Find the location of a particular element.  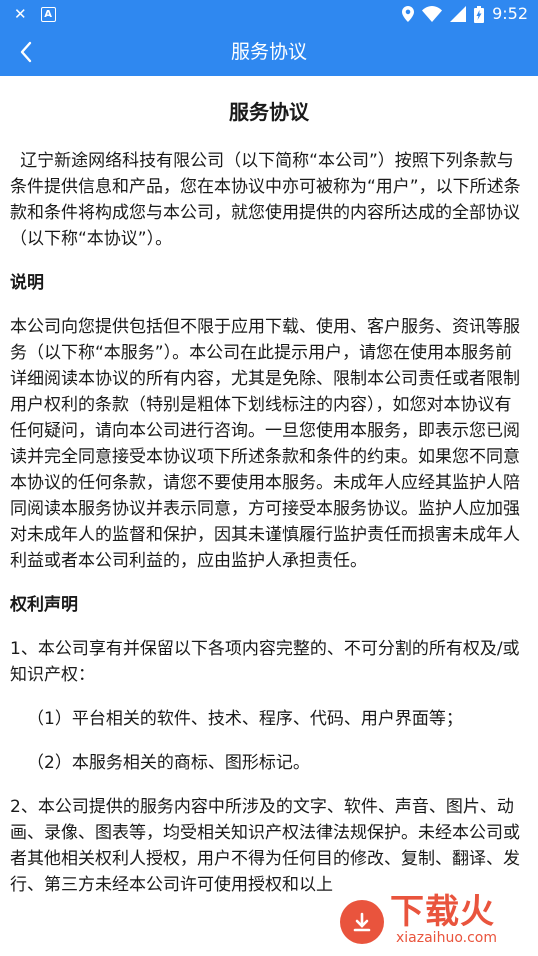

section-title-rights: 权利声明 is located at coordinates (44, 605).